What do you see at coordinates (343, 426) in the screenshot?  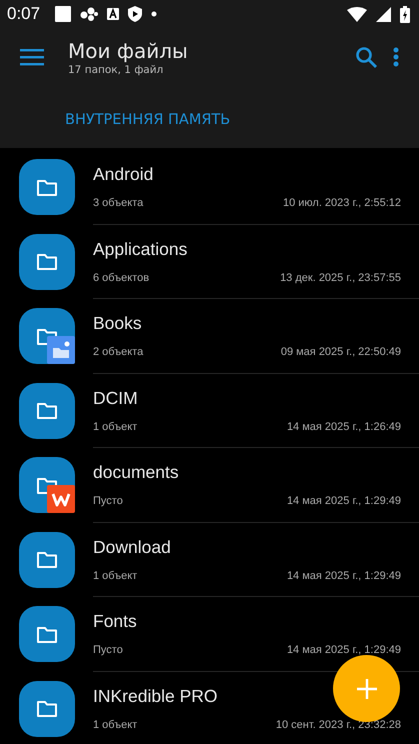 I see `modified-date: 14 мая 2025 г., 1:26:49` at bounding box center [343, 426].